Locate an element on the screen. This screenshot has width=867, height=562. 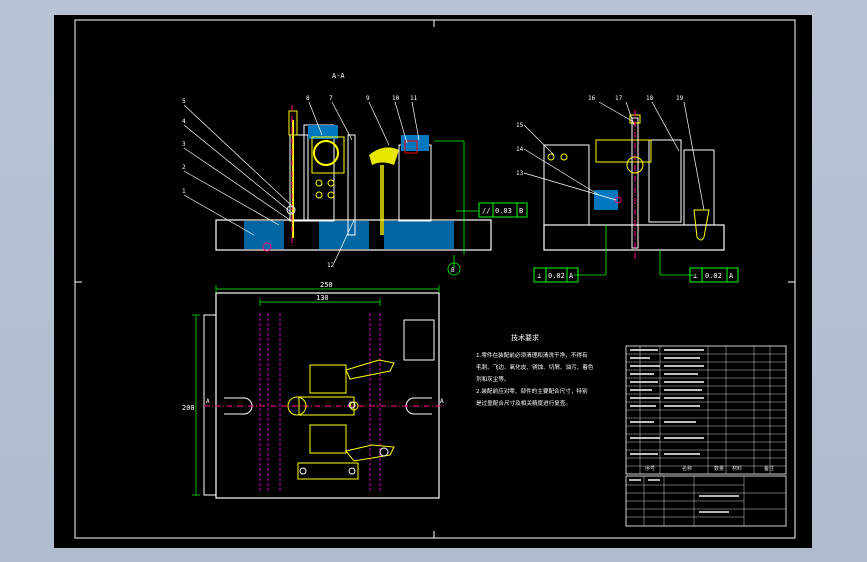
side-workpiece is located at coordinates (623, 151).